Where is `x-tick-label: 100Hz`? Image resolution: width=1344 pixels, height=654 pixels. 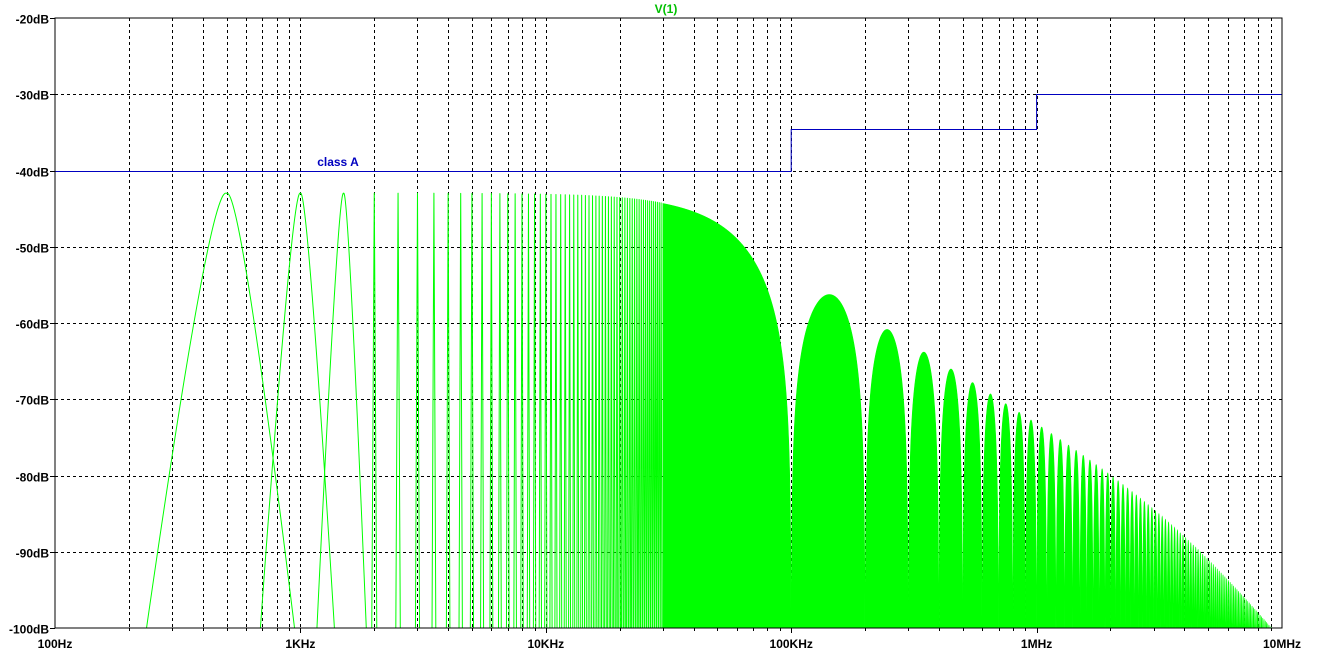
x-tick-label: 100Hz is located at coordinates (55, 644).